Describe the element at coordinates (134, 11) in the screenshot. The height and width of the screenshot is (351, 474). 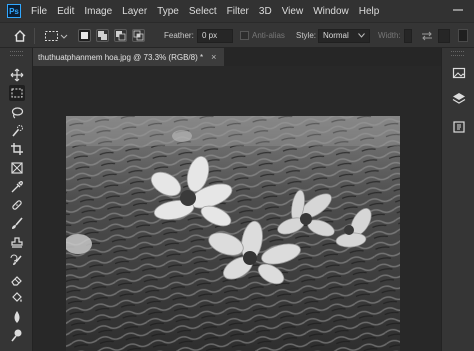
I see `menu-layer: Layer` at that location.